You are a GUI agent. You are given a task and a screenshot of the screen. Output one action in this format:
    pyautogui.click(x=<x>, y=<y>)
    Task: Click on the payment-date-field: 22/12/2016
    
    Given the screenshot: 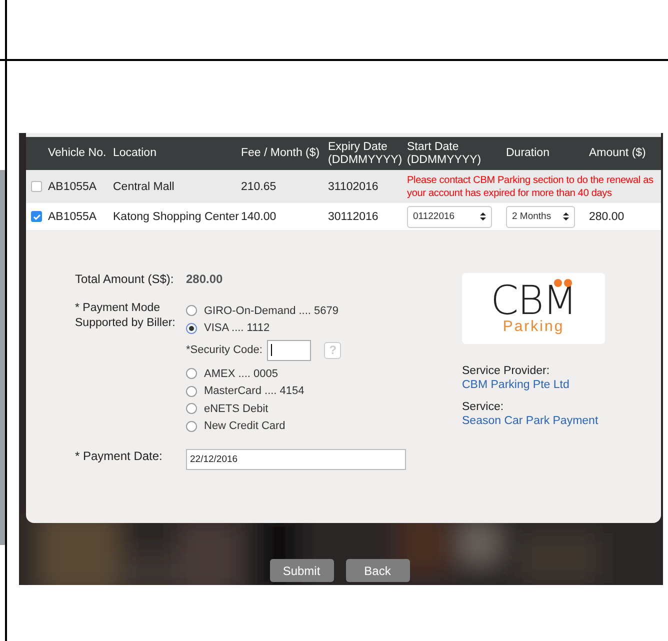 What is the action you would take?
    pyautogui.click(x=296, y=459)
    